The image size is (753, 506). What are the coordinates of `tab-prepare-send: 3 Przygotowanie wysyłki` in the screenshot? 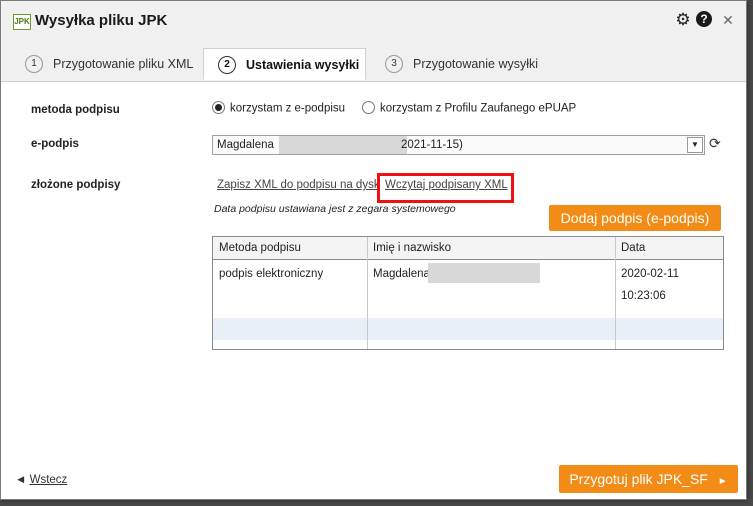 It's located at (461, 64).